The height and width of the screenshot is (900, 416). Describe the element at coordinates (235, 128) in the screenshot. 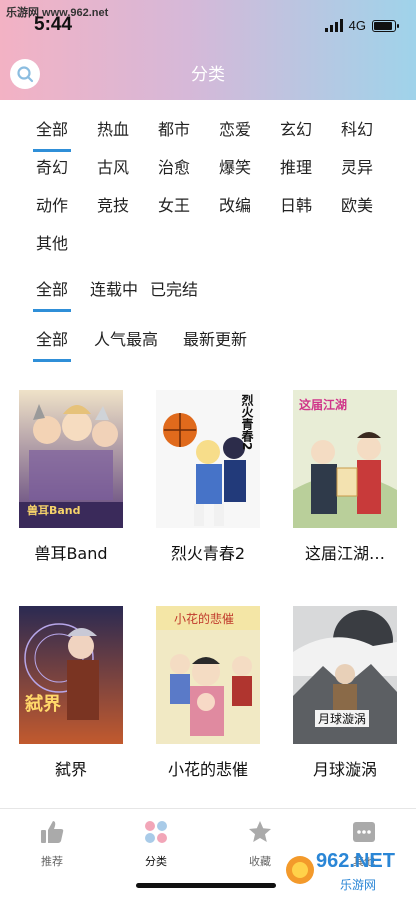

I see `filter-genre-lianai: 恋爱` at that location.